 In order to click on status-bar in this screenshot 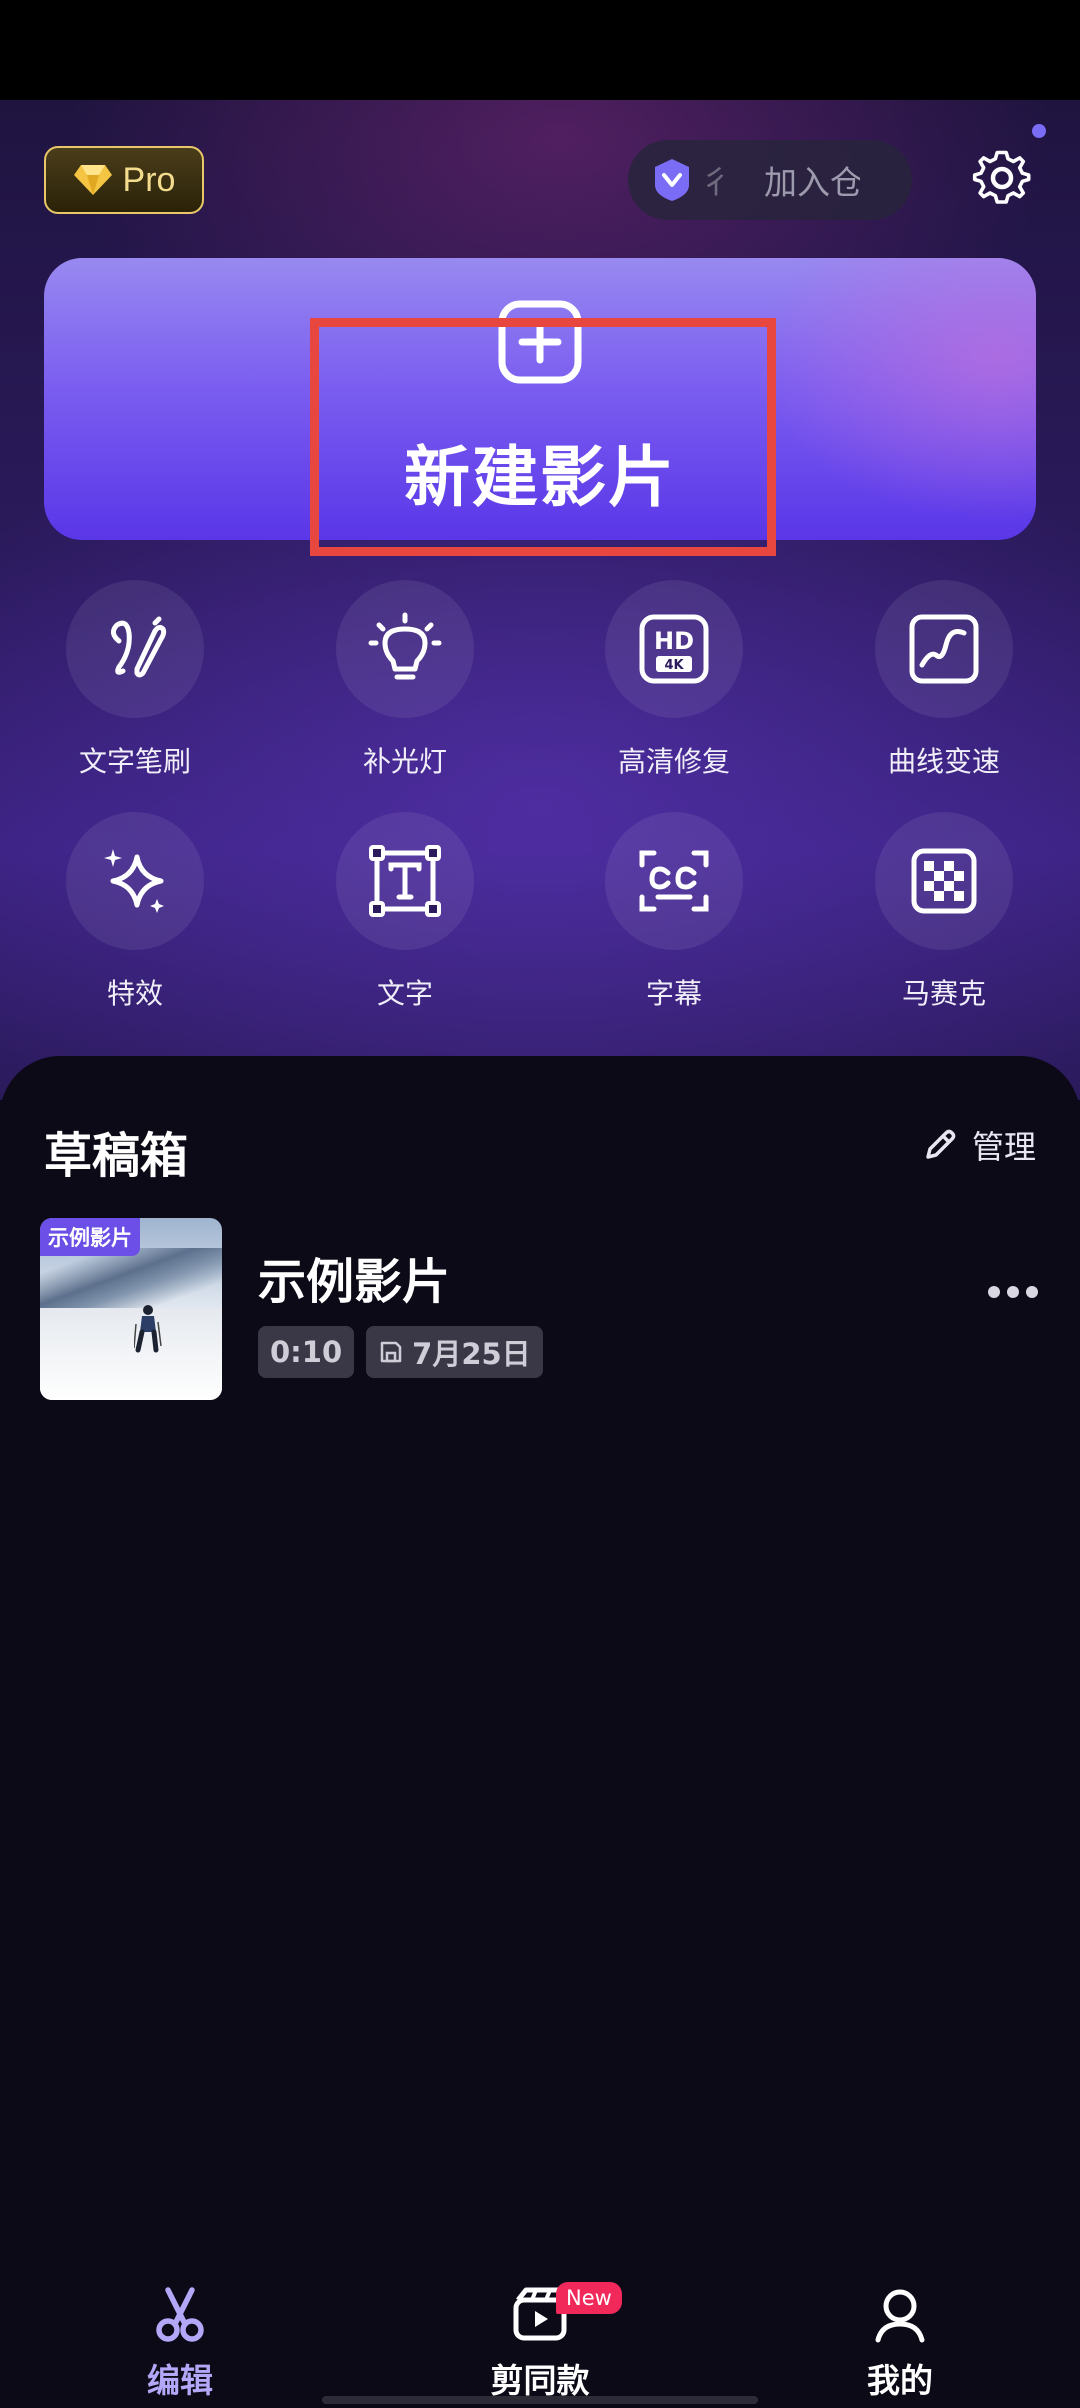, I will do `click(540, 50)`.